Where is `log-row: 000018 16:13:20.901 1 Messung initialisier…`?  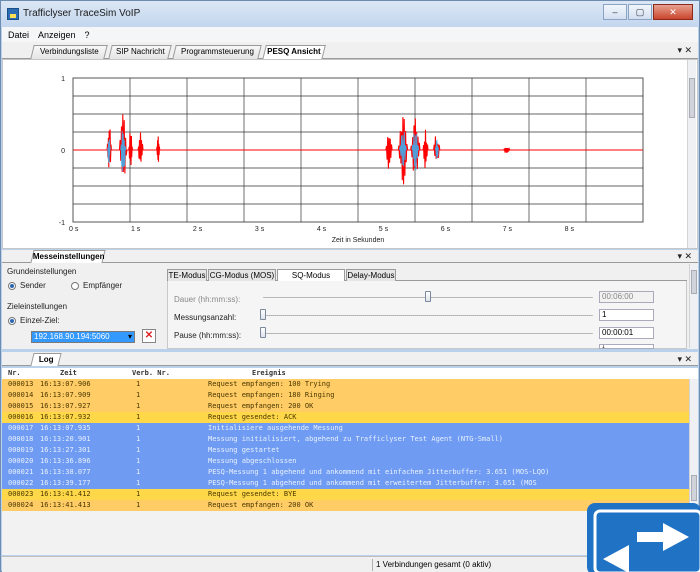
log-row: 000018 16:13:20.901 1 Messung initialisier… is located at coordinates (346, 439).